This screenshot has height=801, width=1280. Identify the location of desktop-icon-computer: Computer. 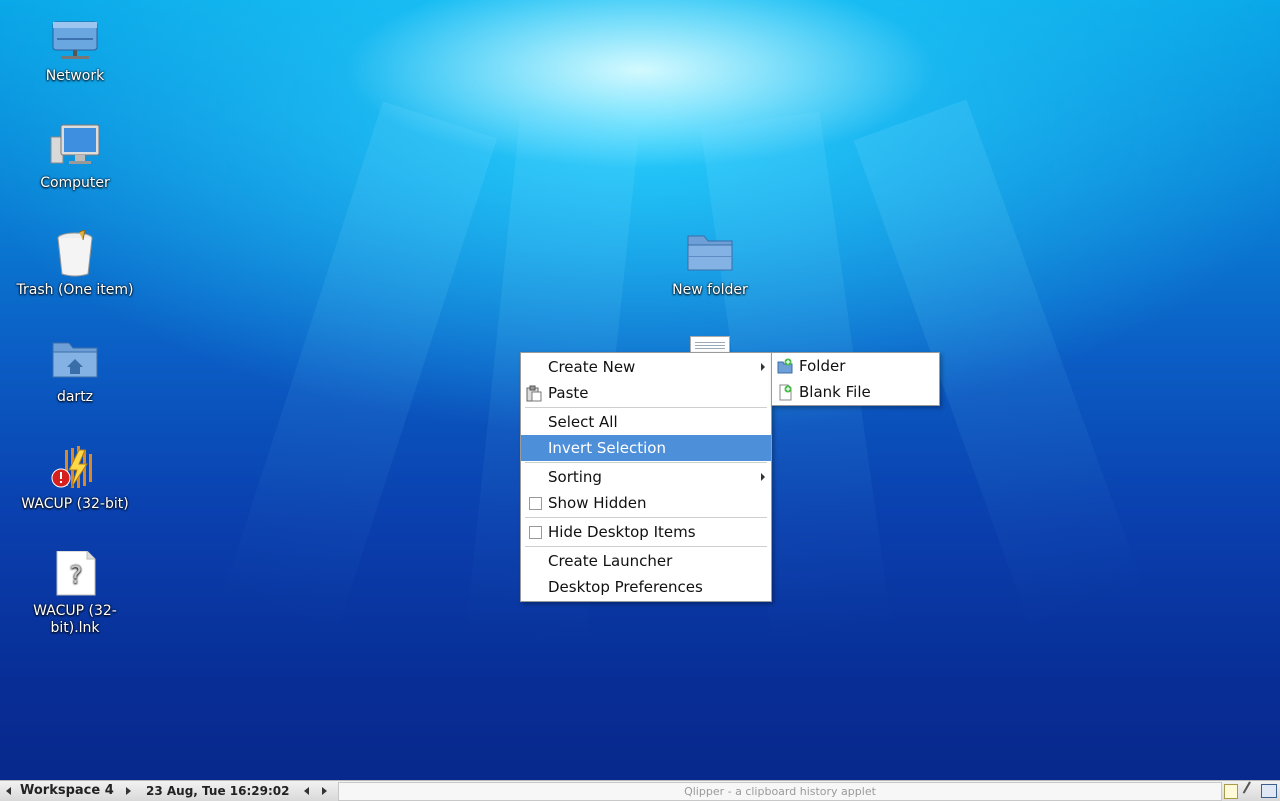
(75, 157).